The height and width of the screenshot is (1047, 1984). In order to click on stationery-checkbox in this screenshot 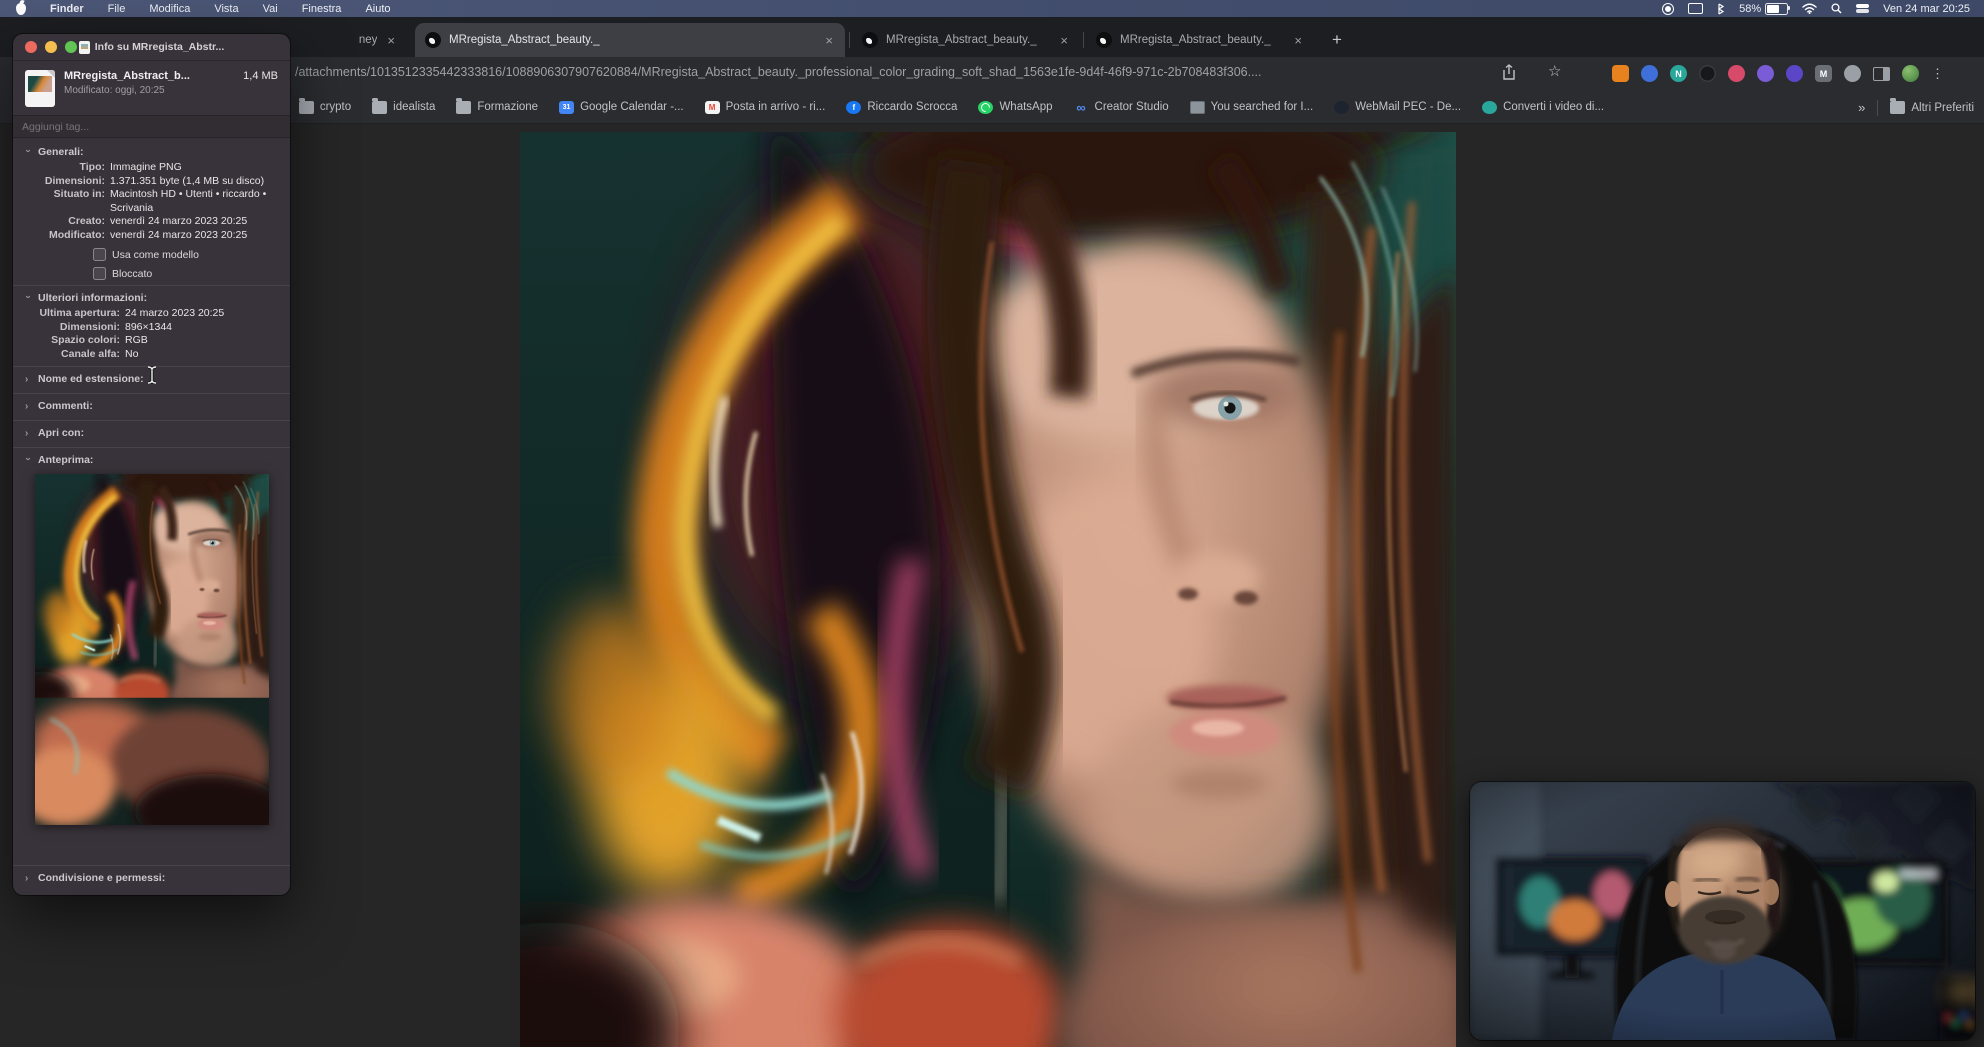, I will do `click(99, 254)`.